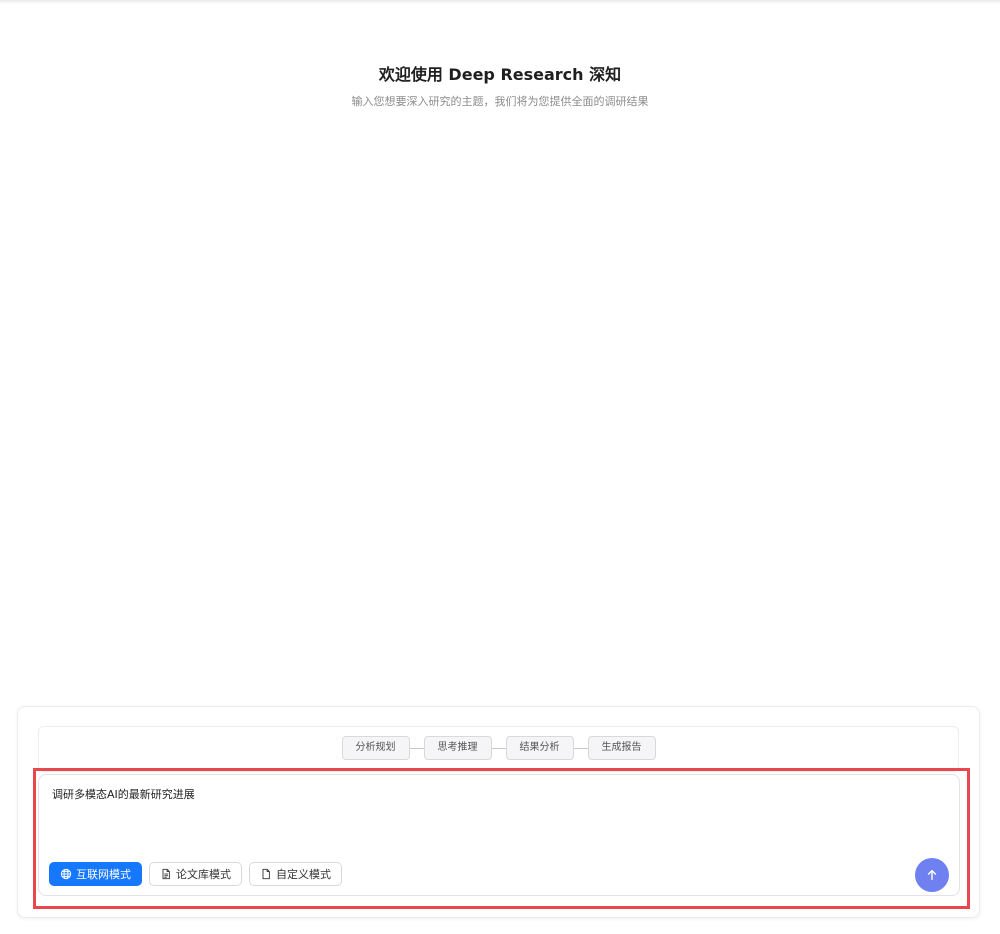 This screenshot has width=1000, height=934. Describe the element at coordinates (500, 101) in the screenshot. I see `page-subtitle: 输入您想要深入研究的主题，我们将为您提供全面的调研结果` at that location.